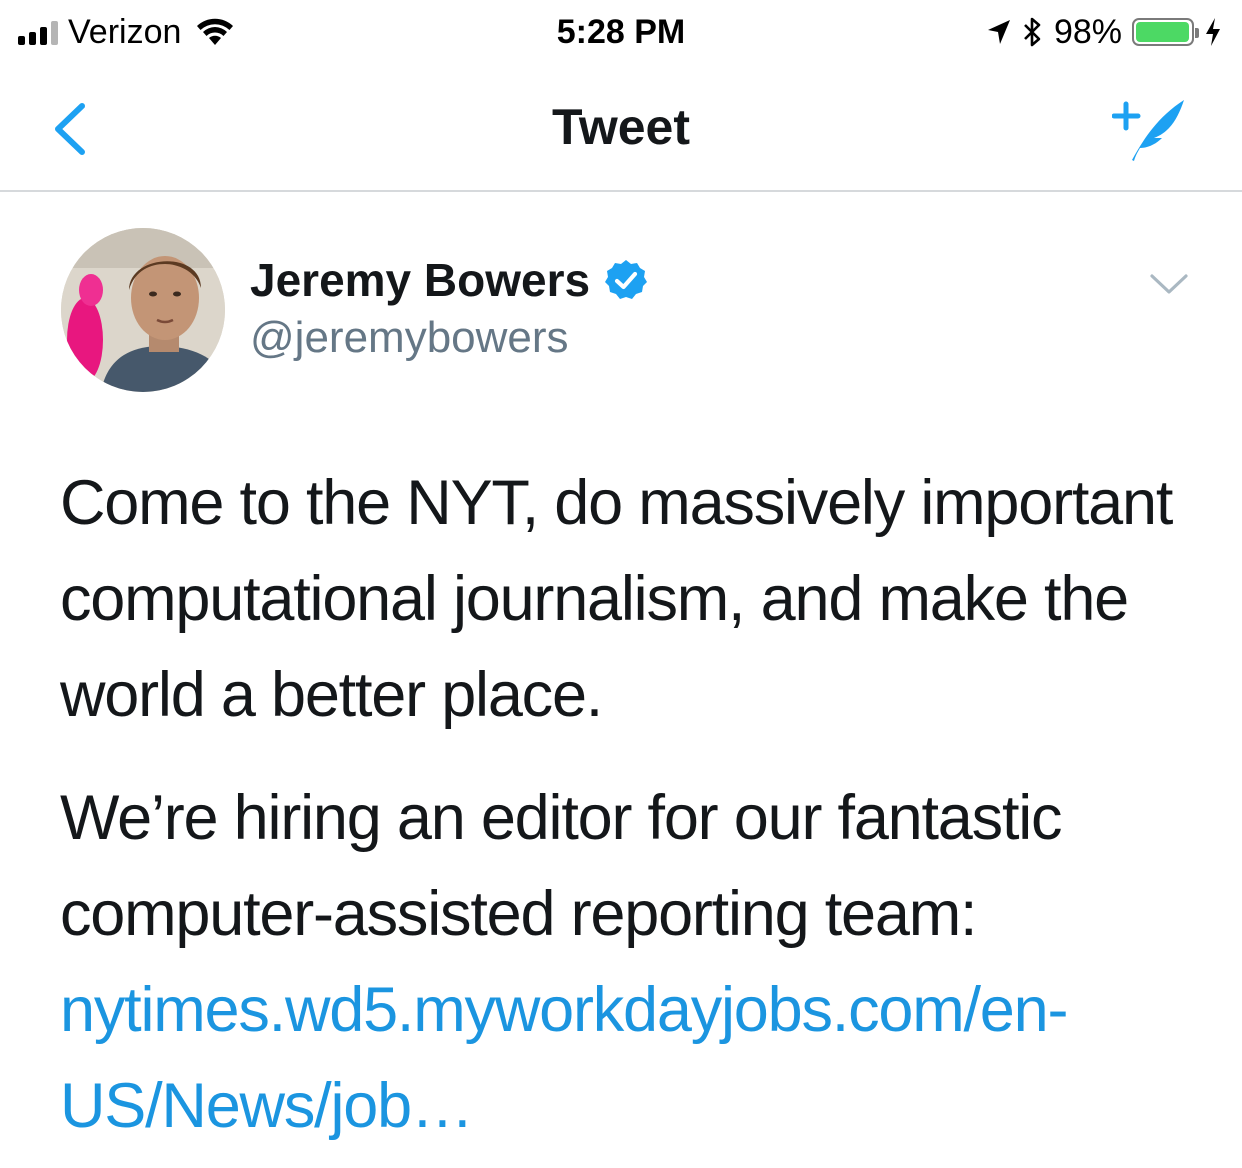  What do you see at coordinates (1032, 32) in the screenshot?
I see `bluetooth-icon` at bounding box center [1032, 32].